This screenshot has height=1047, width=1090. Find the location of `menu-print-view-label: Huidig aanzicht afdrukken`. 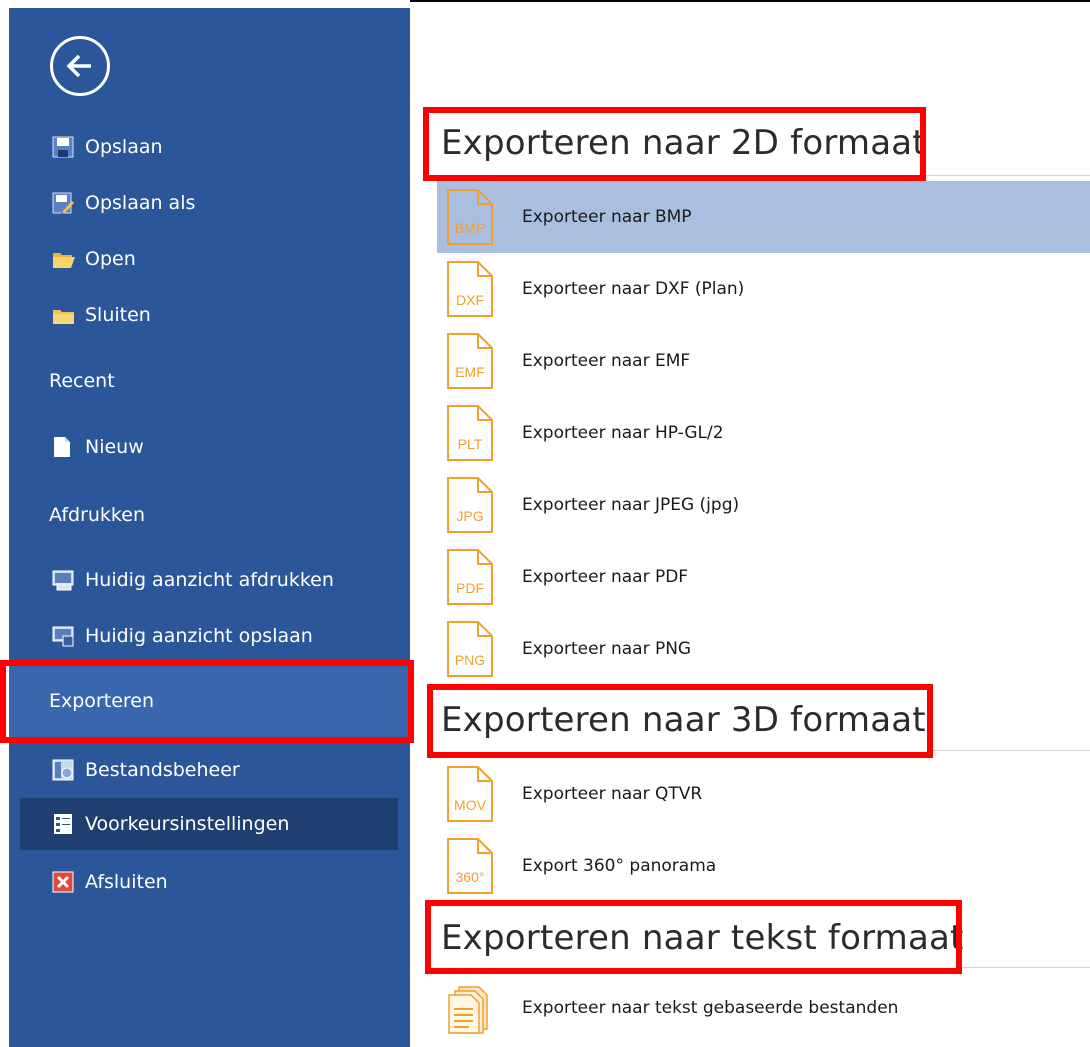

menu-print-view-label: Huidig aanzicht afdrukken is located at coordinates (209, 580).